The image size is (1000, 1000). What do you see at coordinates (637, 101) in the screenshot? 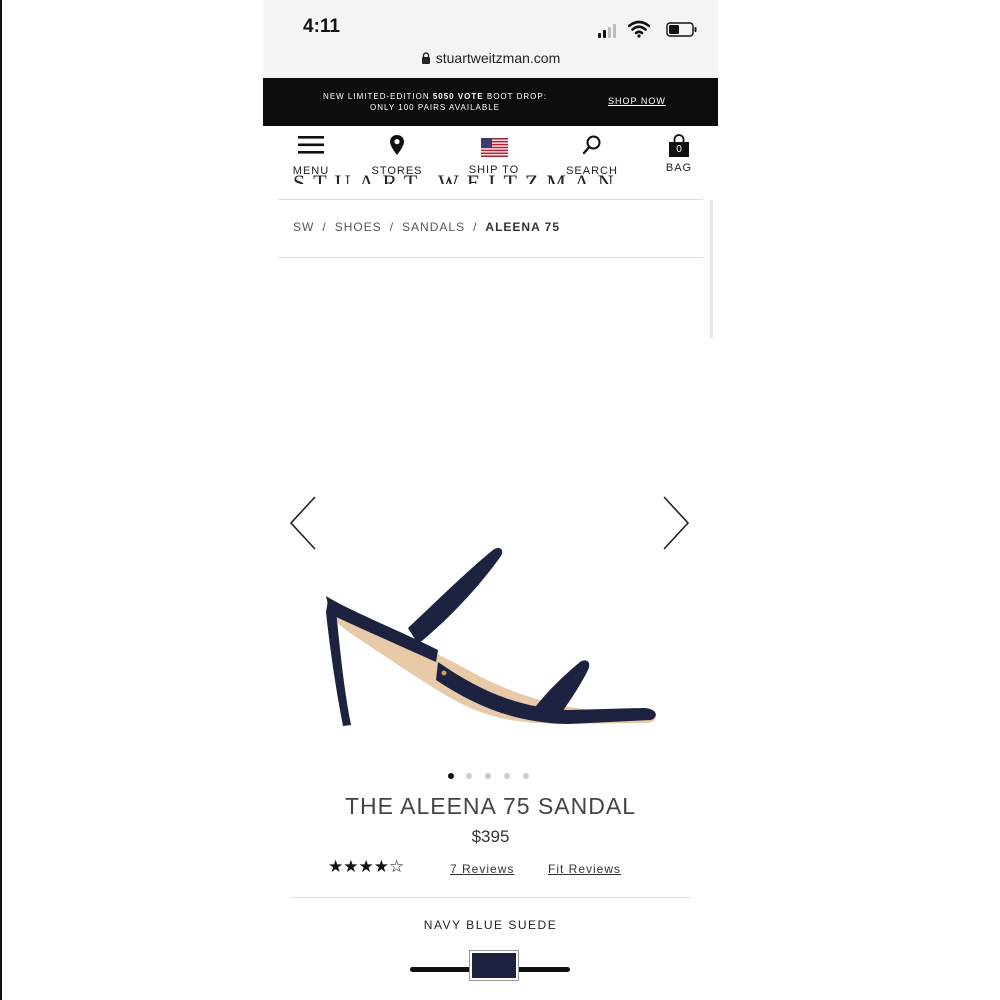
I see `shop-now-link: SHOP NOW` at bounding box center [637, 101].